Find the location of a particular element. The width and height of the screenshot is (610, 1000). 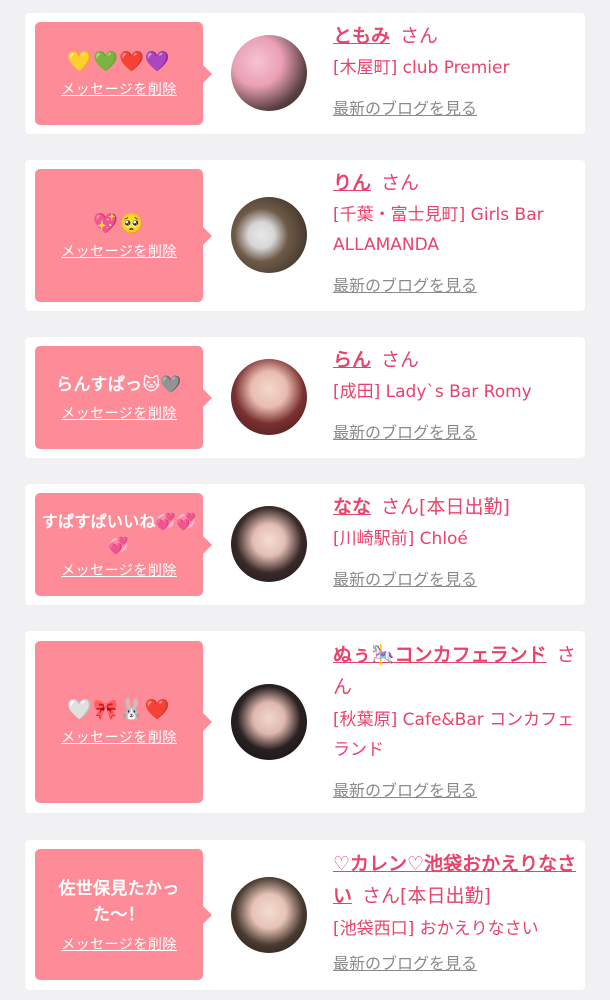

message-text: 💖🥺 is located at coordinates (119, 222).